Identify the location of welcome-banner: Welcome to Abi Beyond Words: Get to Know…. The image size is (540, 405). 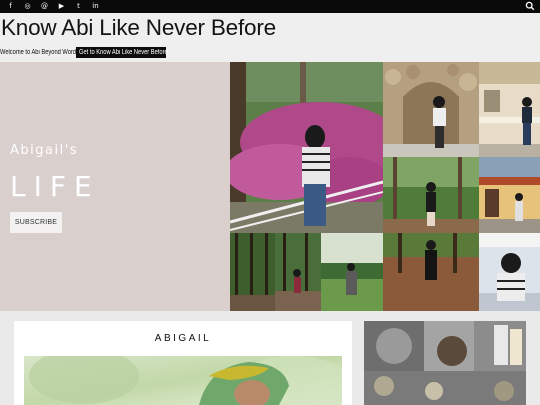
(84, 52).